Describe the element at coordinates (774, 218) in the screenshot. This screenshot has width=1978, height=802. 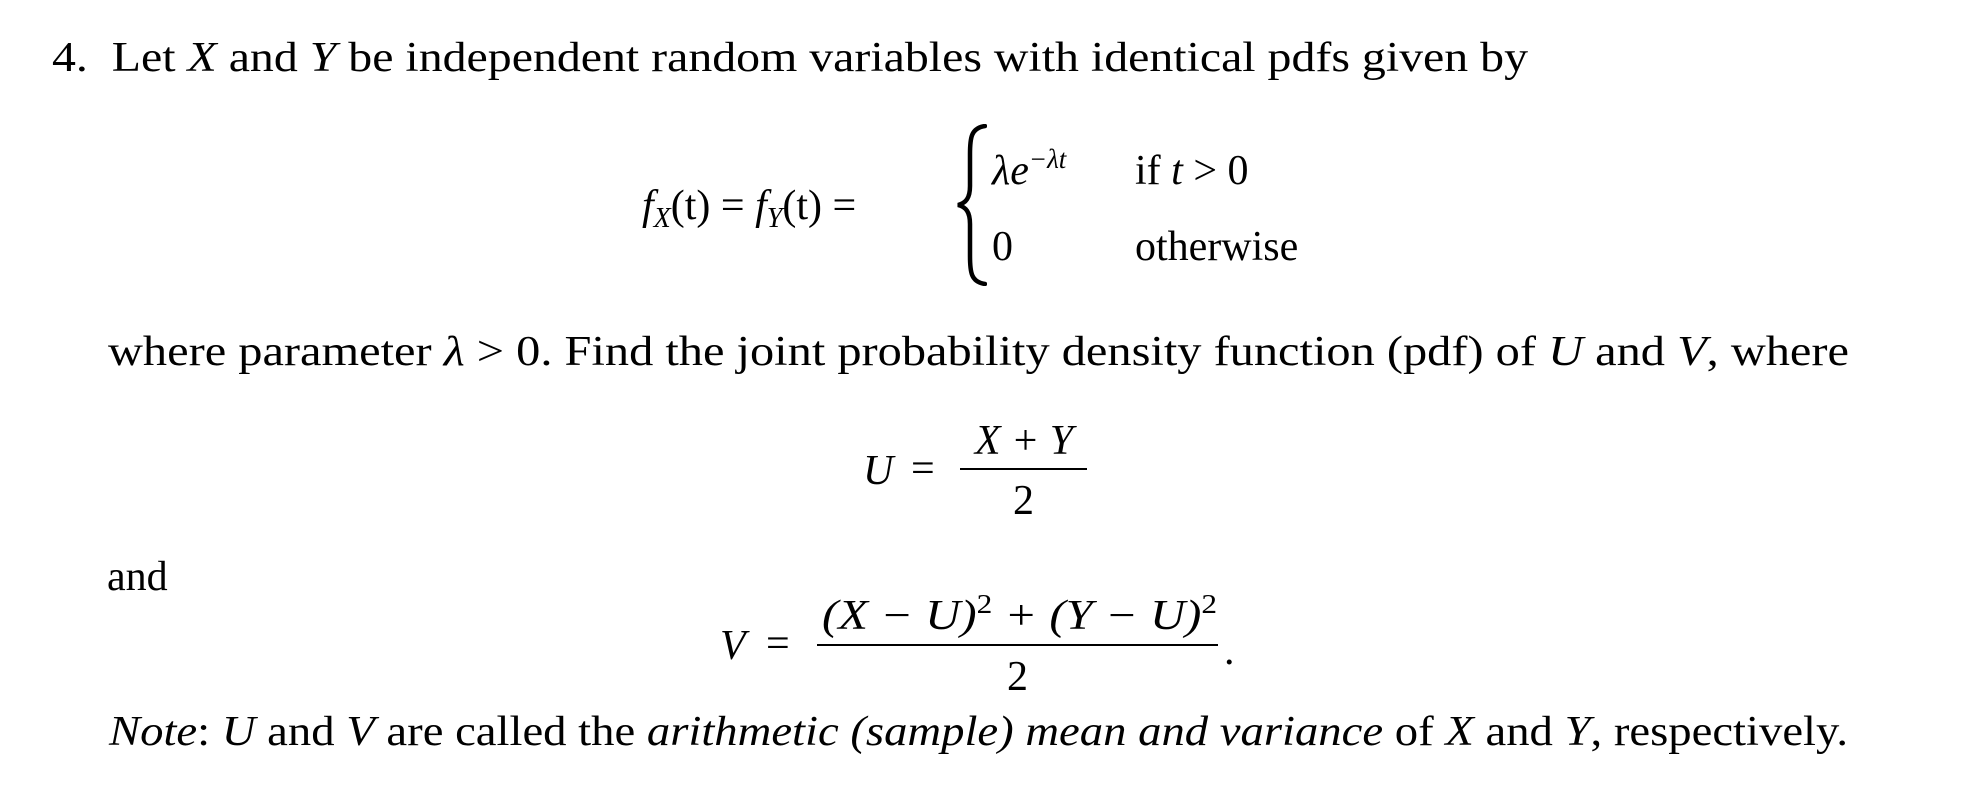
I see `subscript-y: Y` at that location.